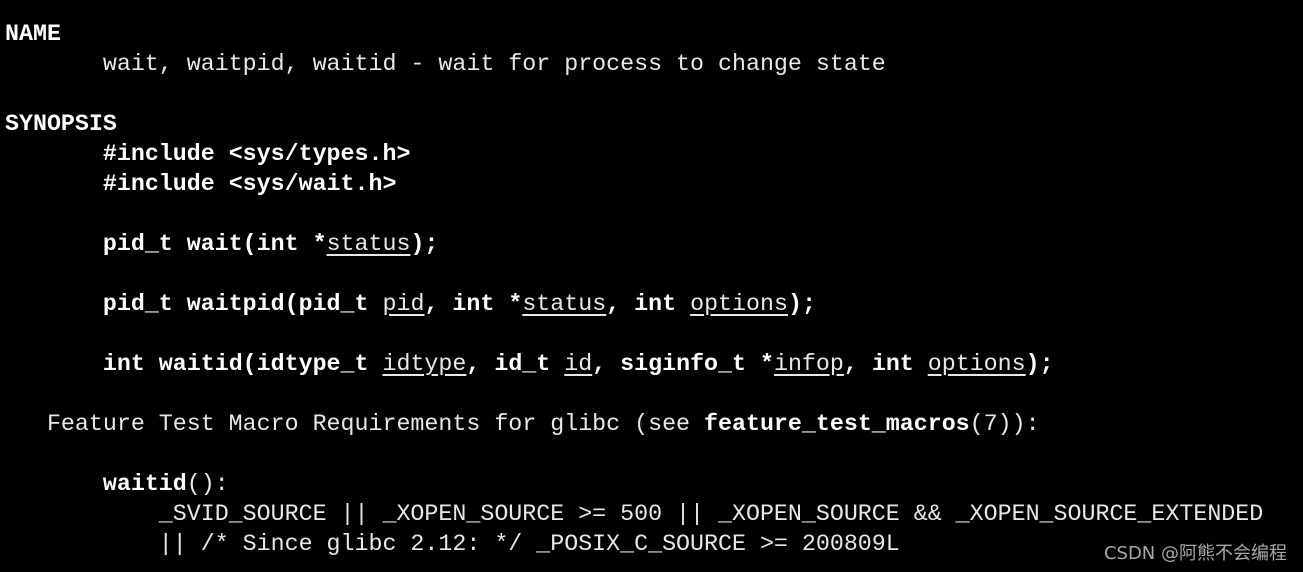 The width and height of the screenshot is (1303, 572). I want to click on bold-text: waitid, so click(144, 484).